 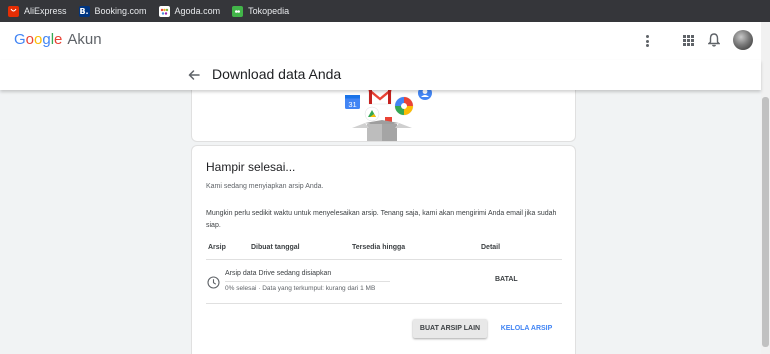 I want to click on google-apps-icon, so click(x=688, y=40).